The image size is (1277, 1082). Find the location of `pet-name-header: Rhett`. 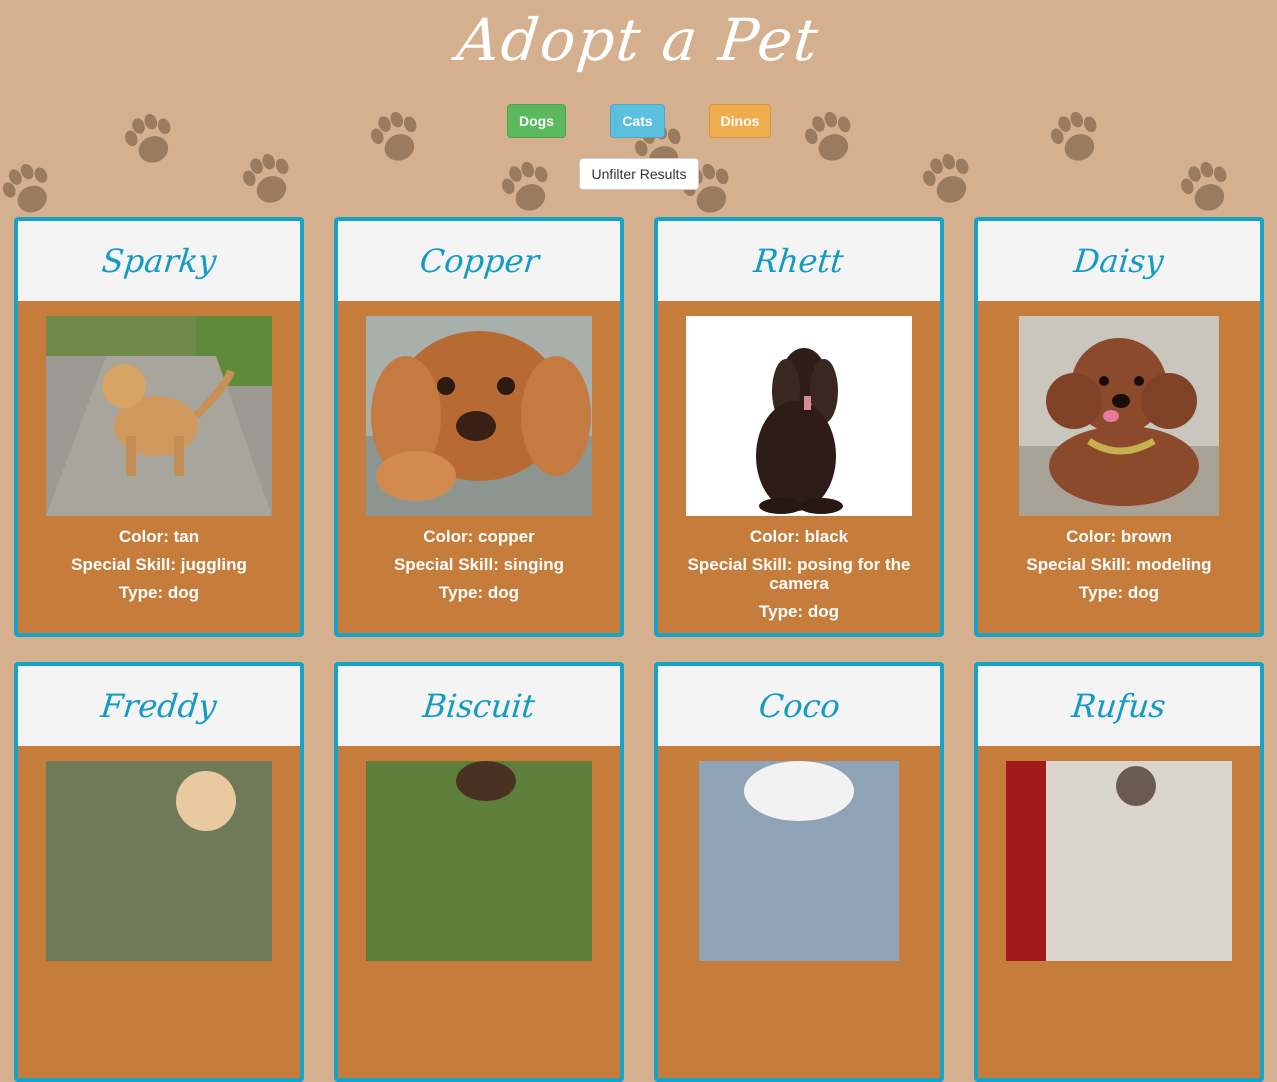

pet-name-header: Rhett is located at coordinates (799, 261).